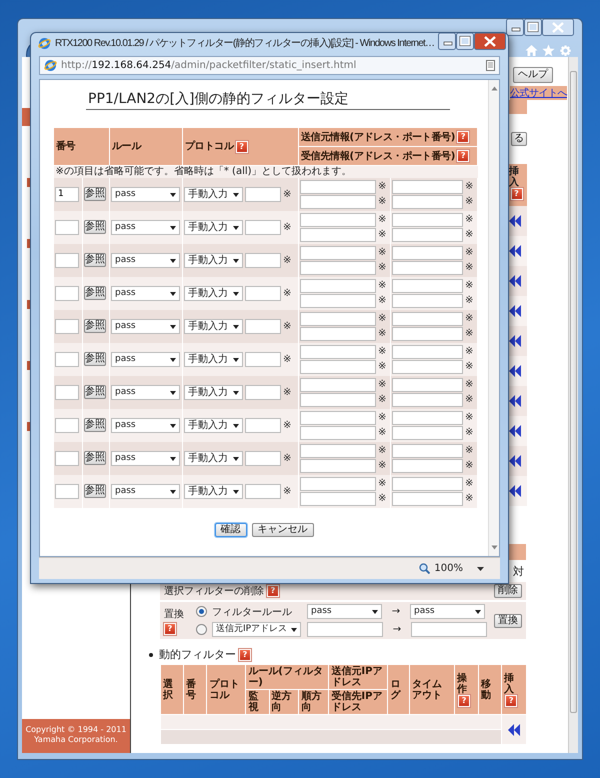 This screenshot has height=778, width=600. What do you see at coordinates (490, 65) in the screenshot?
I see `page-icon` at bounding box center [490, 65].